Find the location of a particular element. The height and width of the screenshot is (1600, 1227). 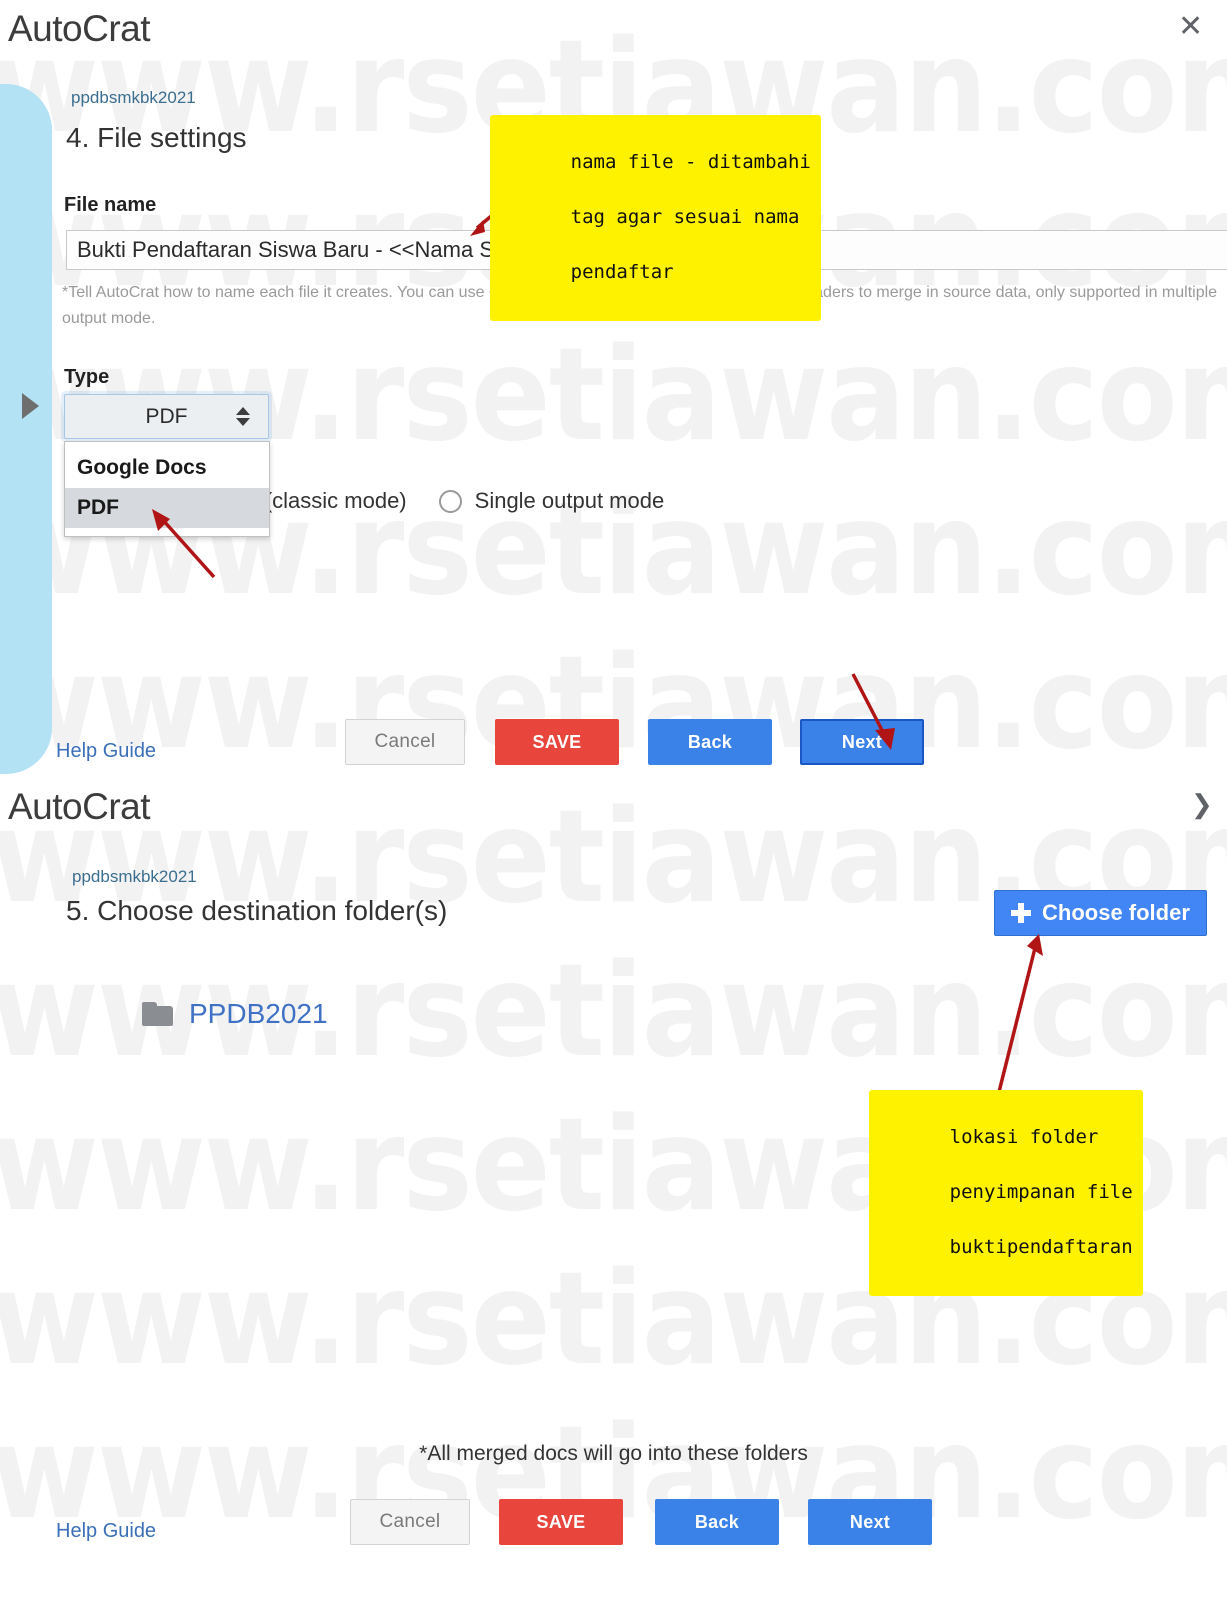

type-select: PDF is located at coordinates (166, 416).